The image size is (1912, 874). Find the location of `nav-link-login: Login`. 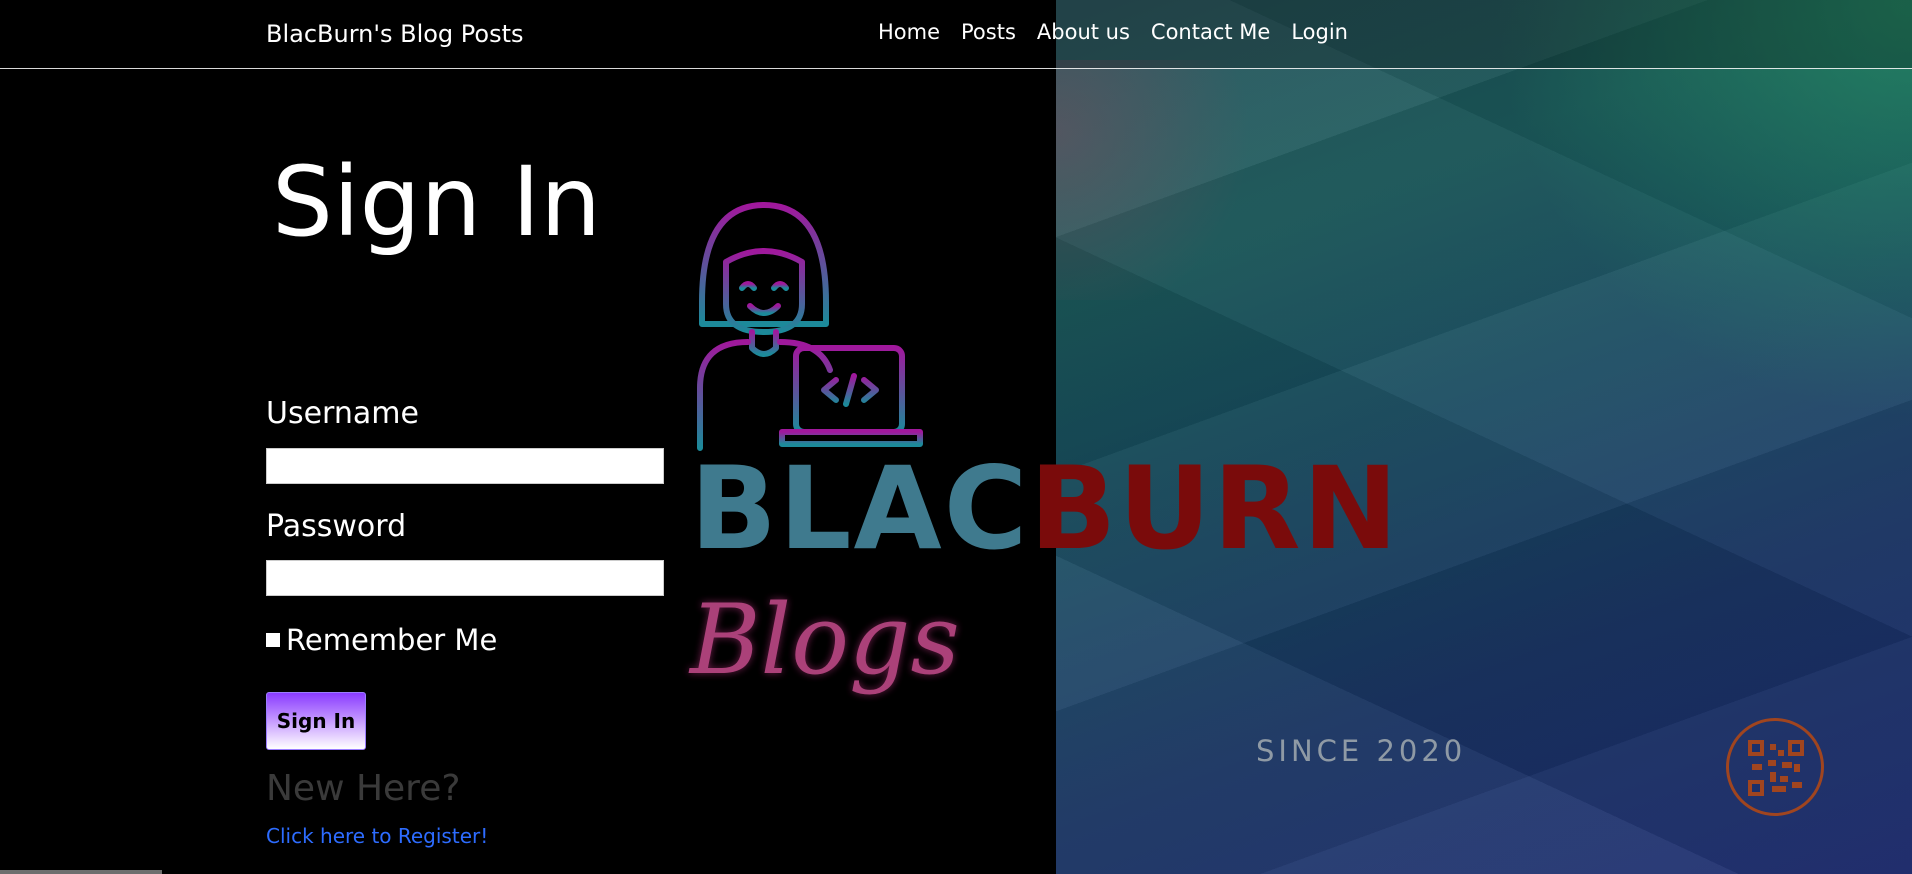

nav-link-login: Login is located at coordinates (1319, 32).